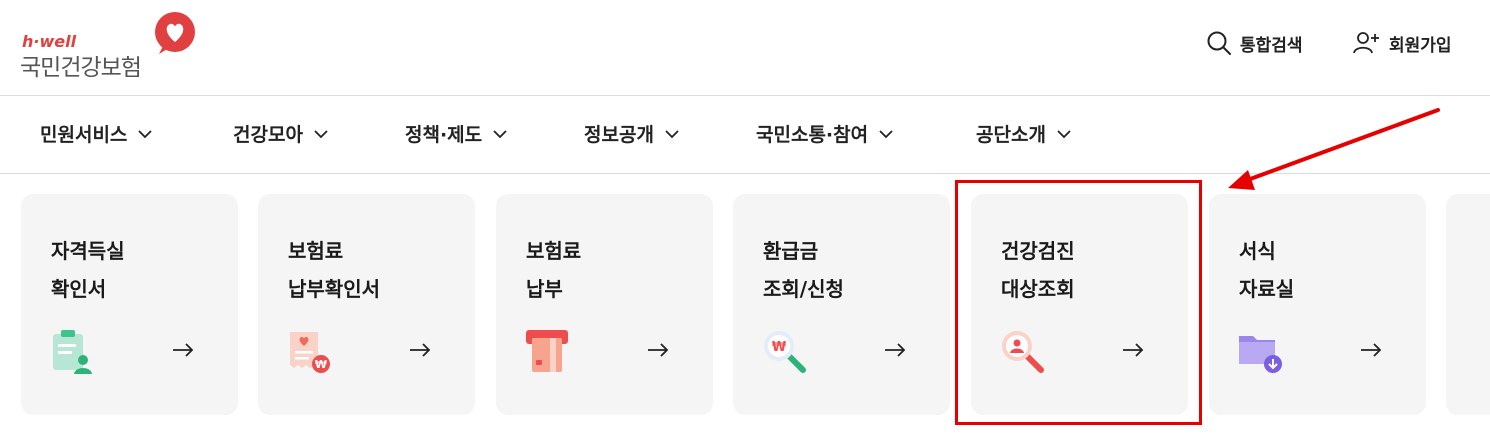 The width and height of the screenshot is (1490, 437). I want to click on user-plus-icon, so click(1366, 43).